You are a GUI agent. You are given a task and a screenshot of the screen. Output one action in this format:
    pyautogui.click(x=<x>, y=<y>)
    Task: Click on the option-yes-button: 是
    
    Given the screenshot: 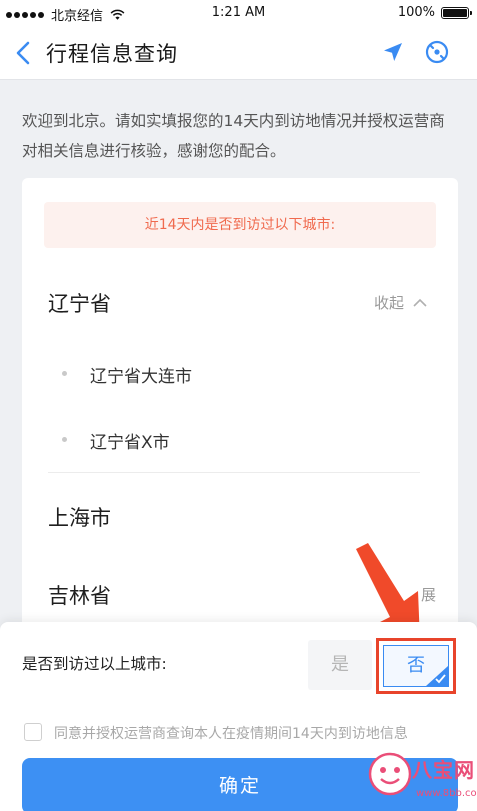 What is the action you would take?
    pyautogui.click(x=340, y=665)
    